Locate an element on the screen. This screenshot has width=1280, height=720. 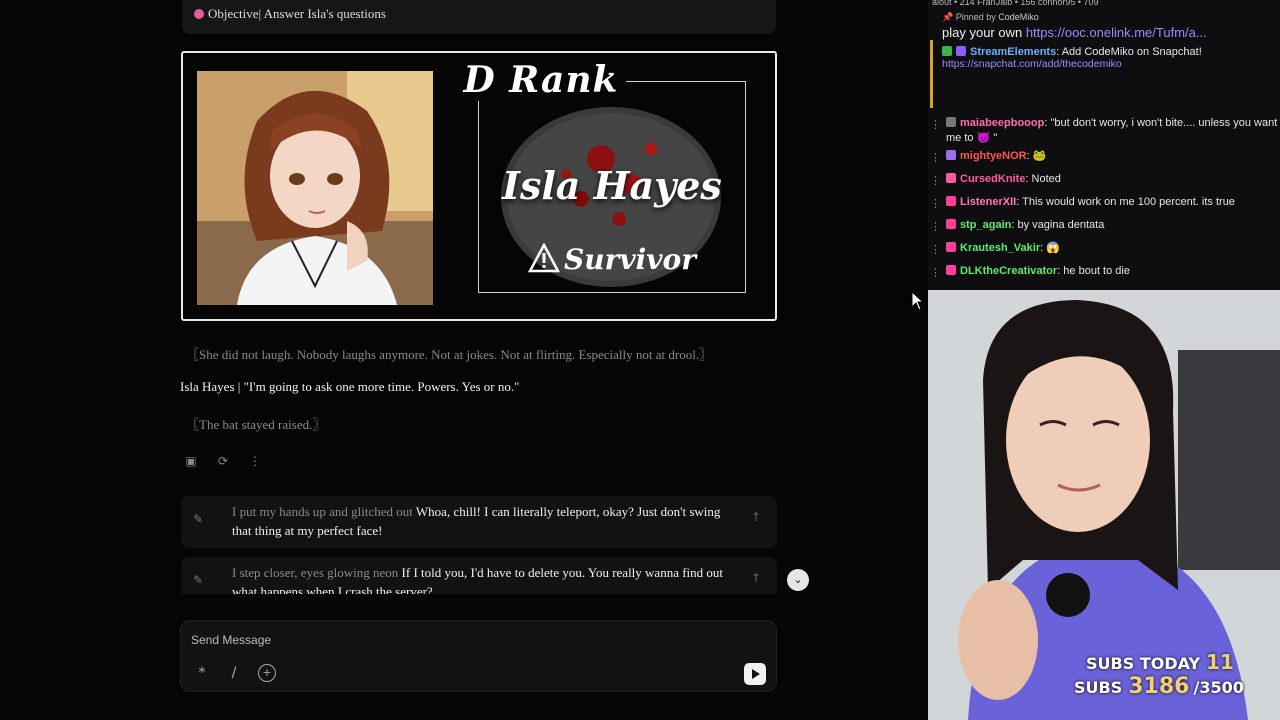
suggestion-action: I step closer, eyes glowing neon is located at coordinates (315, 572).